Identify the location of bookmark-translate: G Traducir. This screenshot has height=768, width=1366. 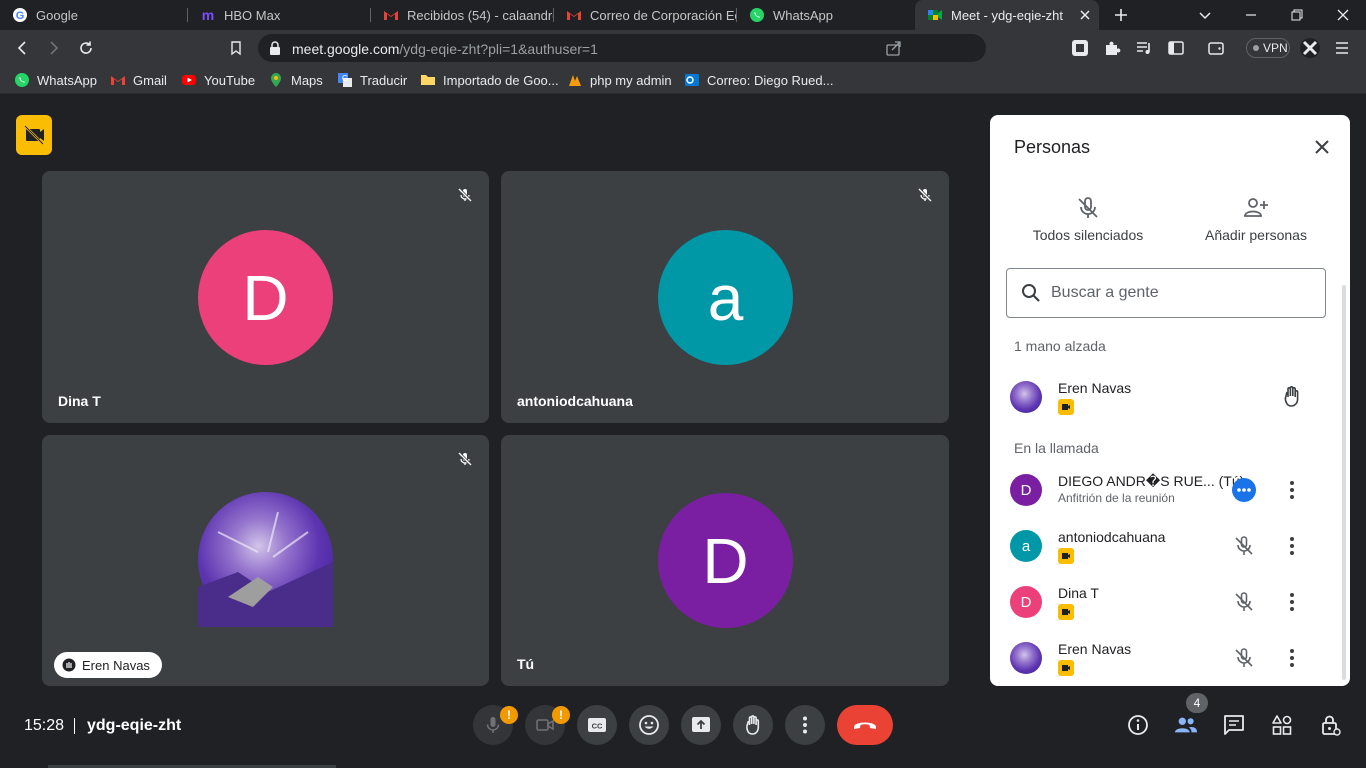
(372, 80).